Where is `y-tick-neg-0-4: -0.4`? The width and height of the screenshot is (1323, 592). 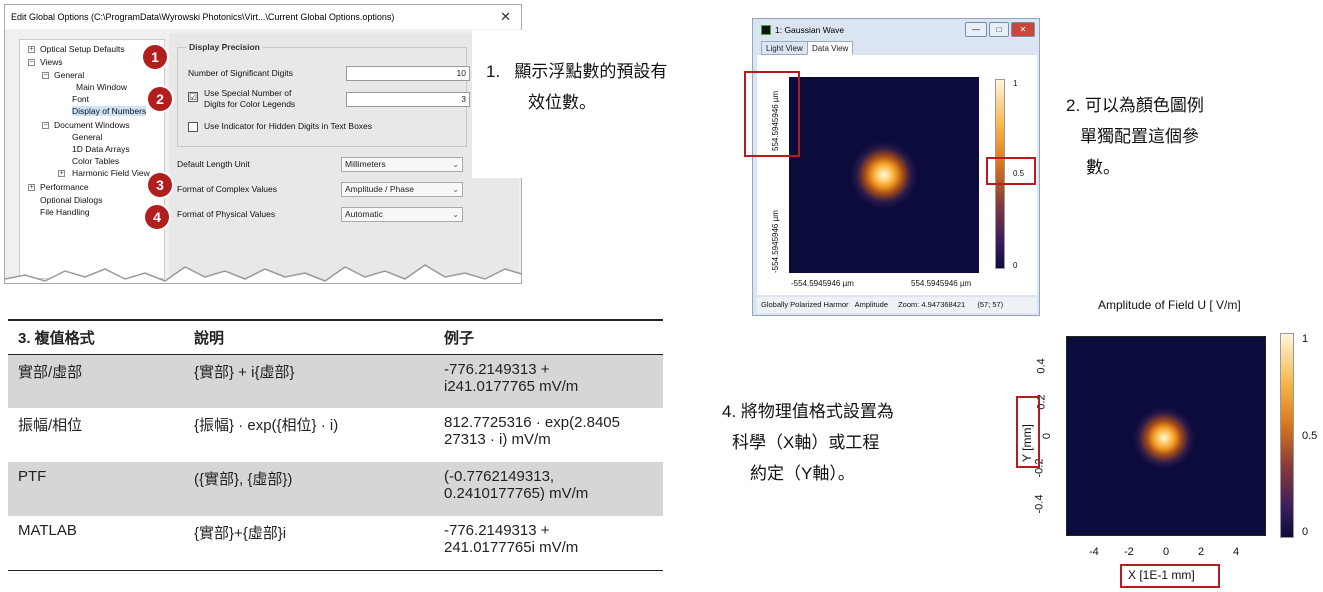 y-tick-neg-0-4: -0.4 is located at coordinates (1039, 504).